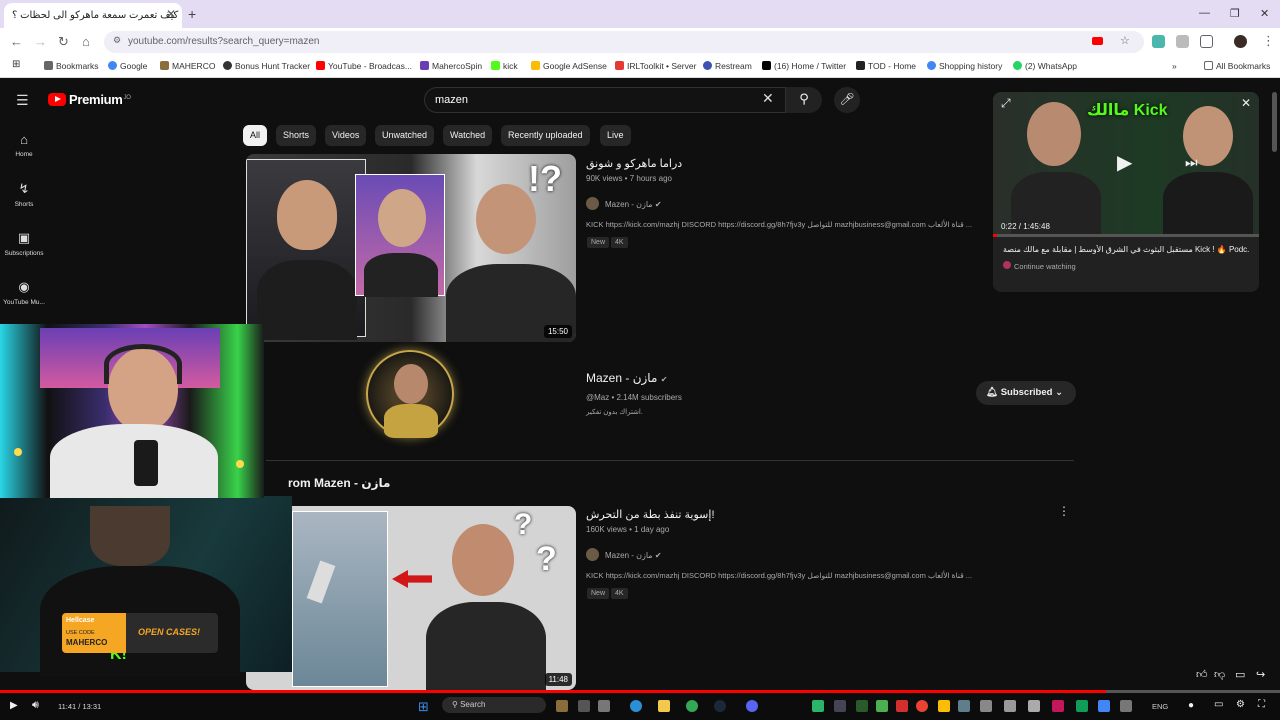 The image size is (1280, 720). I want to click on close-icon: ✕, so click(1246, 103).